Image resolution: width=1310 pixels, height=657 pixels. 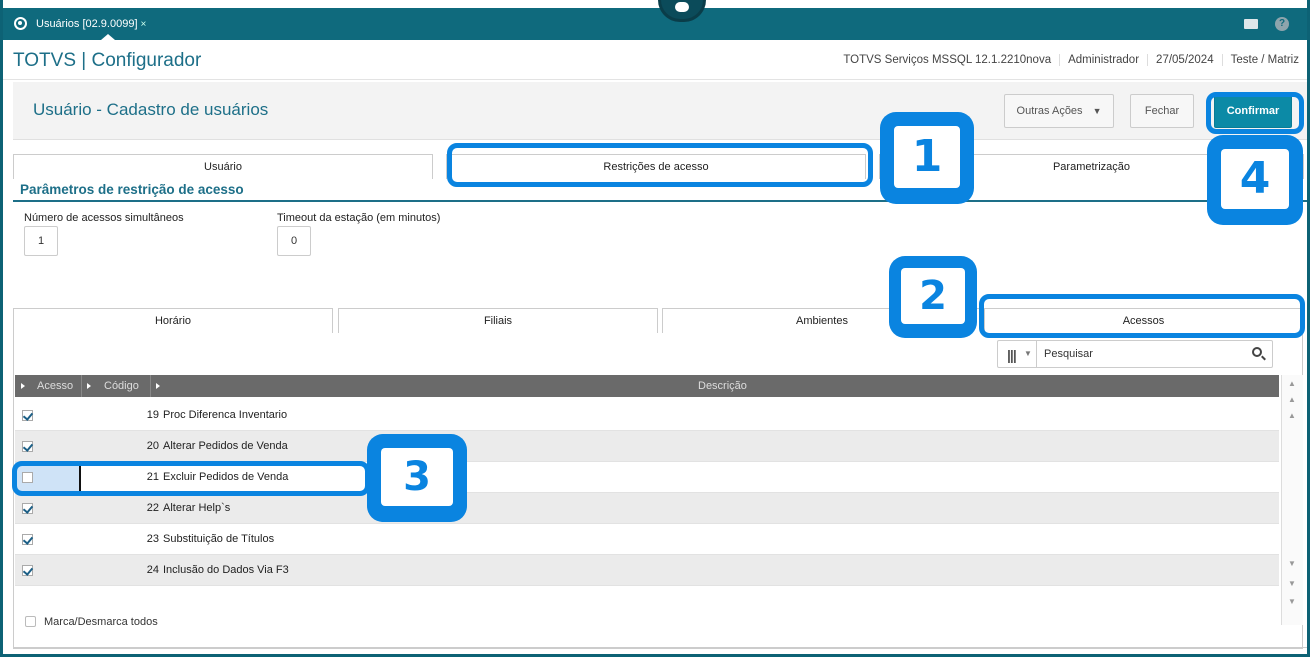 What do you see at coordinates (660, 201) in the screenshot?
I see `section-divider` at bounding box center [660, 201].